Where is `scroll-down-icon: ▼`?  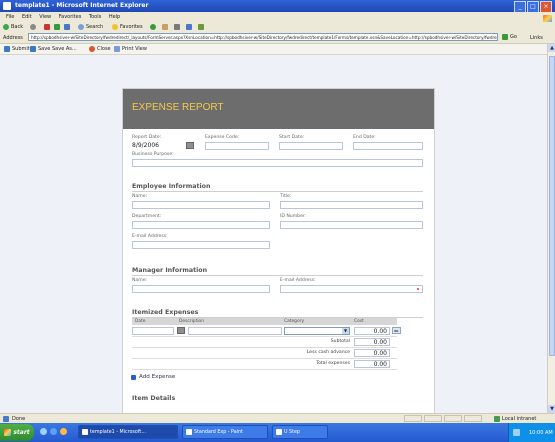 scroll-down-icon: ▼ is located at coordinates (551, 409).